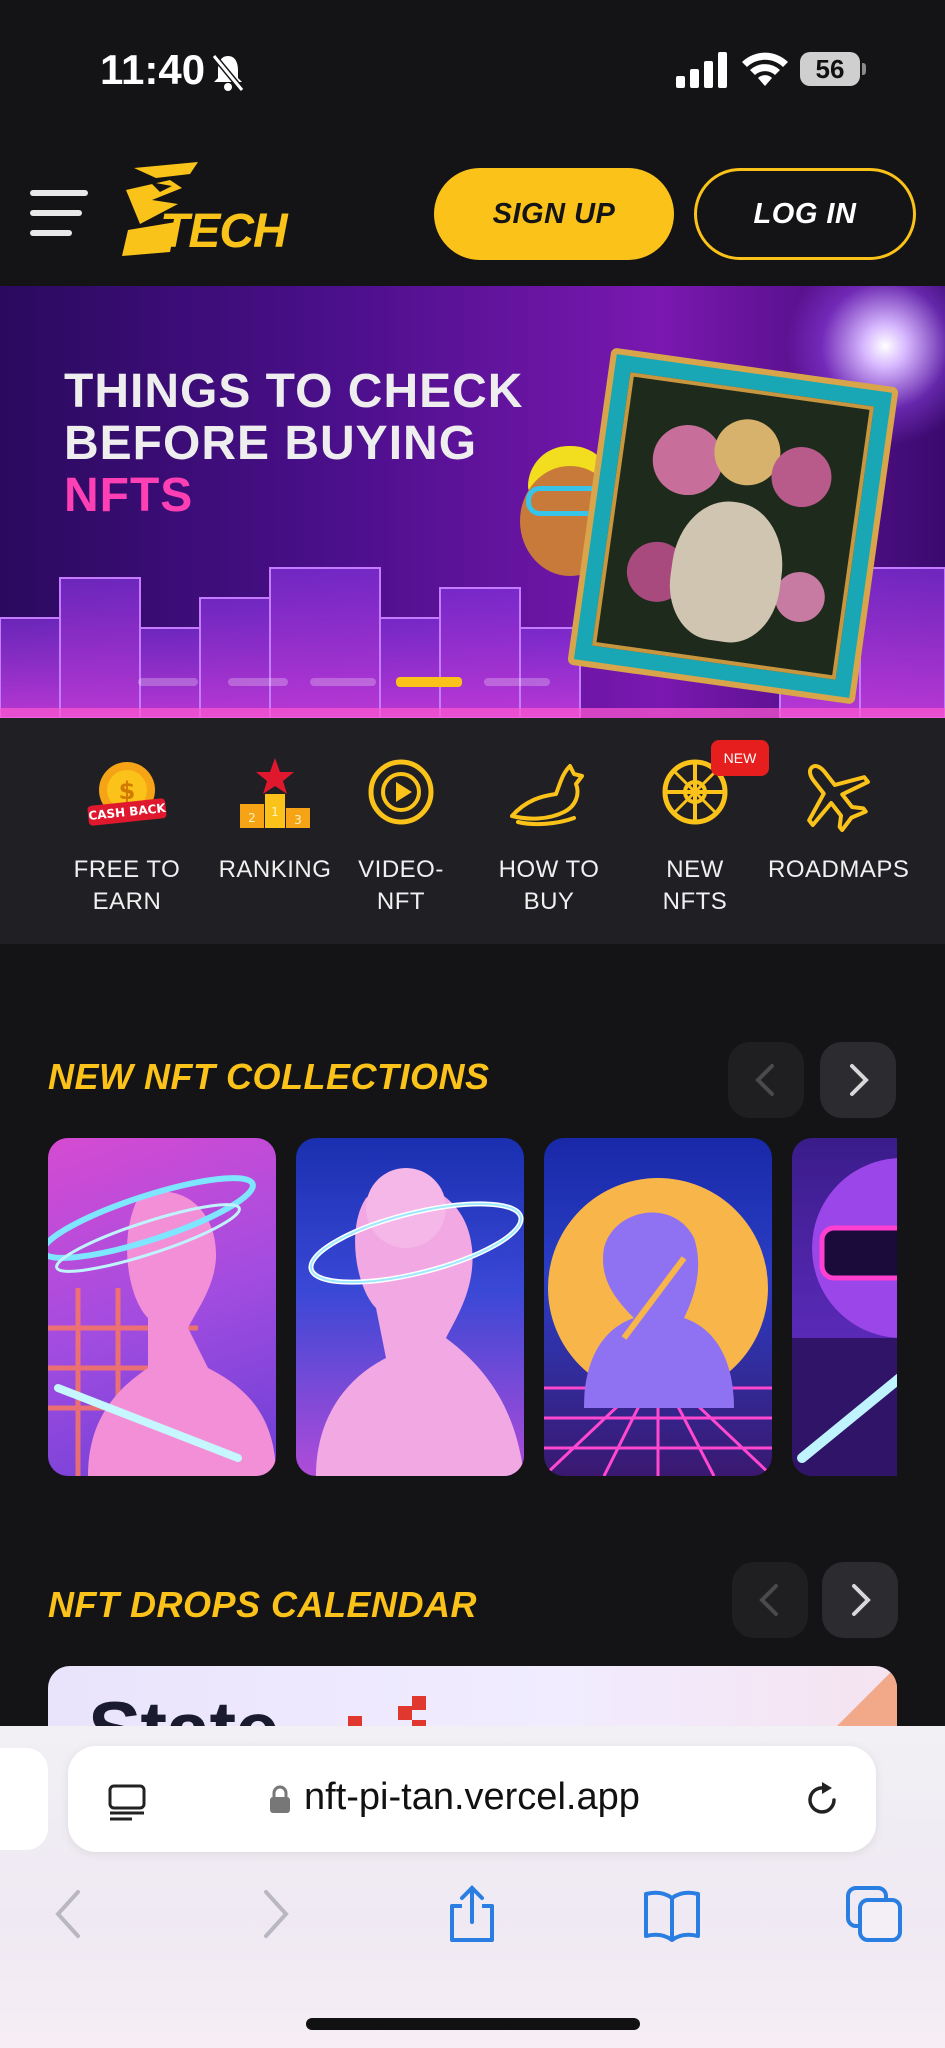 This screenshot has height=2048, width=945. What do you see at coordinates (153, 69) in the screenshot?
I see `status-time: 11:40` at bounding box center [153, 69].